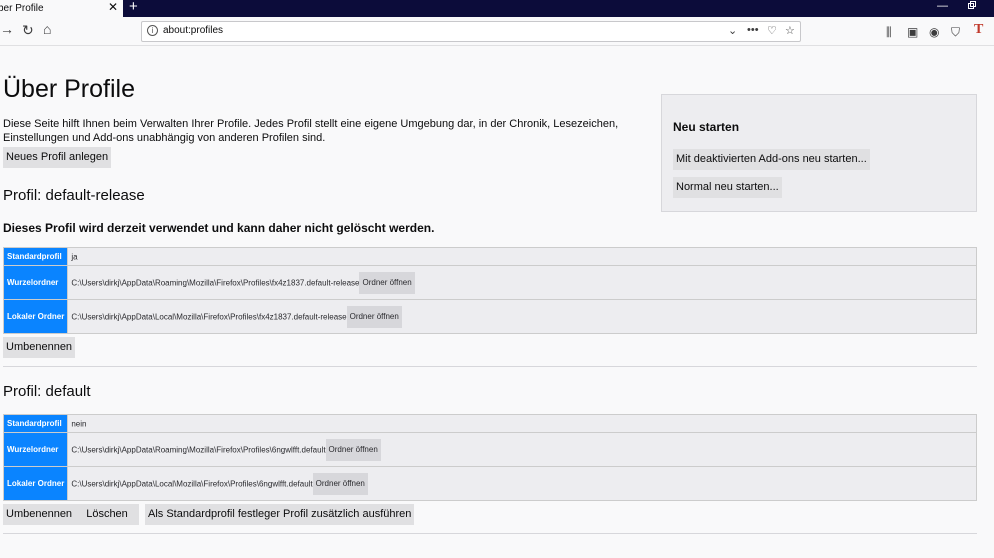 This screenshot has width=994, height=558. I want to click on url-text: about:profiles, so click(193, 30).